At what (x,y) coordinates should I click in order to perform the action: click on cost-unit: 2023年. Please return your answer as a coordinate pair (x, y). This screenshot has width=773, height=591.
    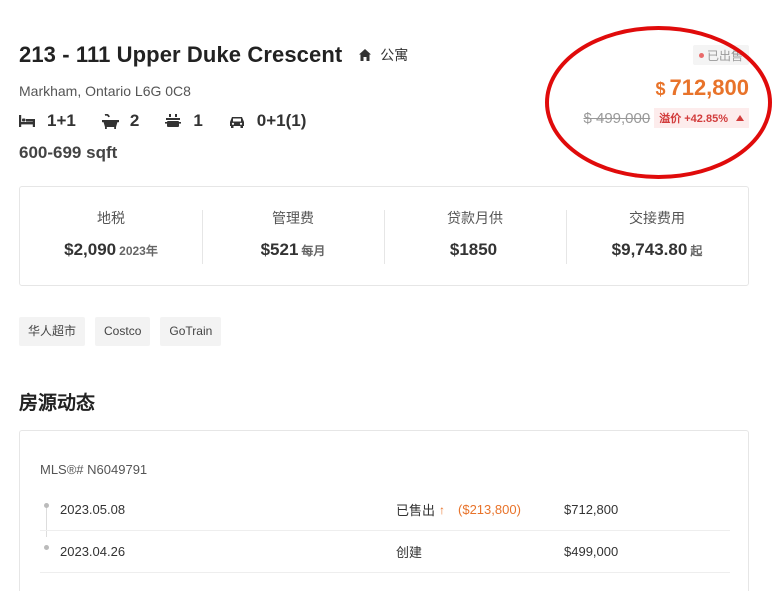
    Looking at the image, I should click on (138, 251).